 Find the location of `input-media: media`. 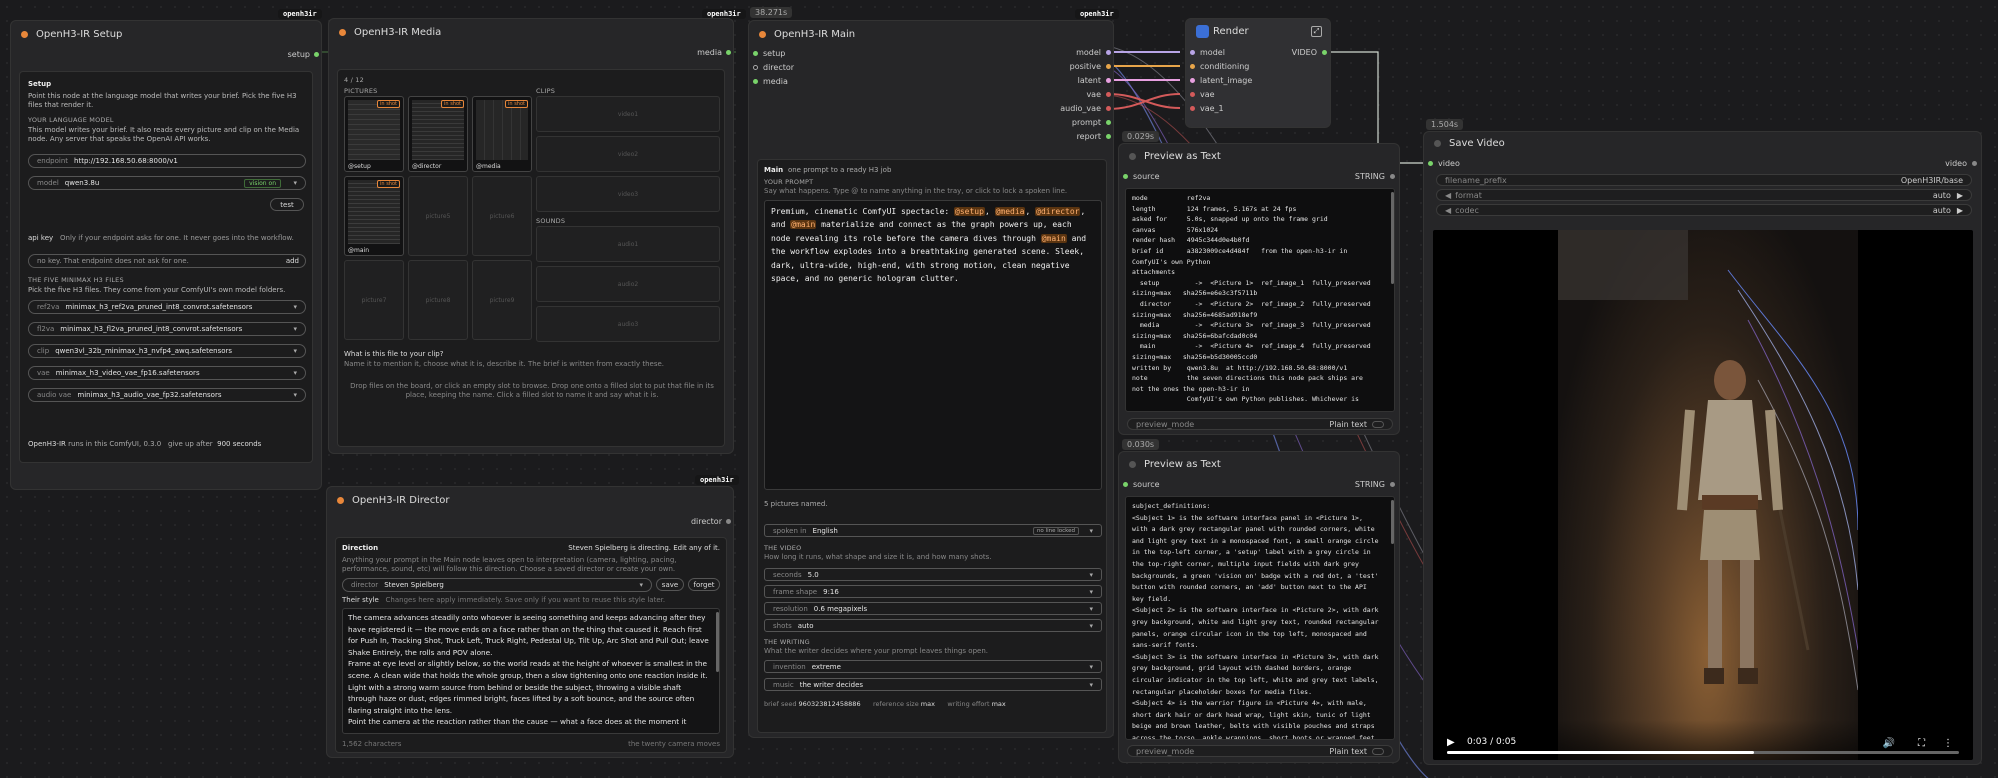

input-media: media is located at coordinates (770, 81).